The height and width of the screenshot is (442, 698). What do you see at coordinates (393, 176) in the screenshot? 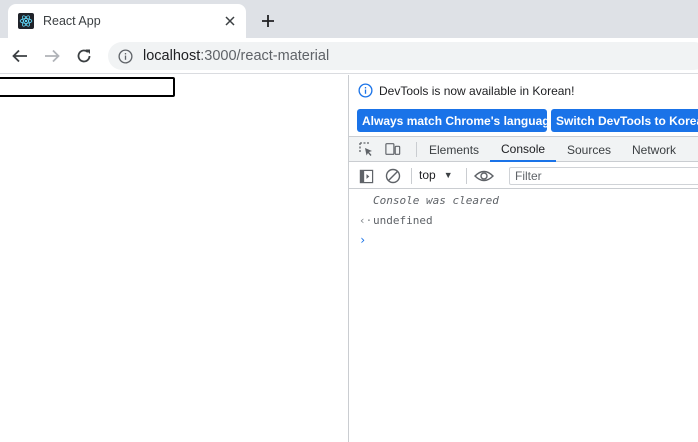
I see `clear-console-icon` at bounding box center [393, 176].